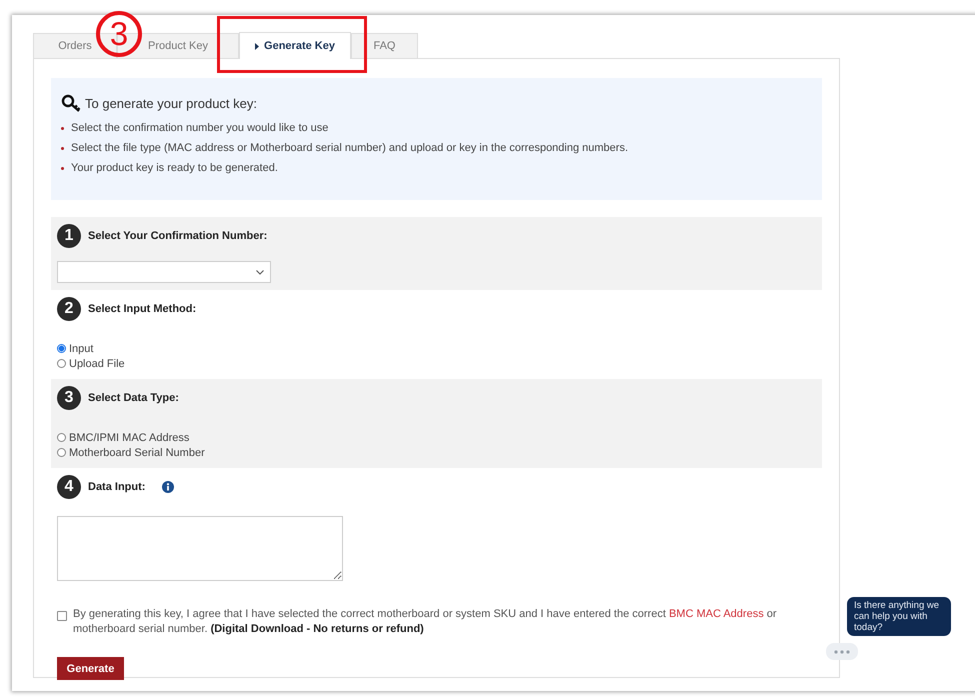 This screenshot has height=698, width=975. Describe the element at coordinates (171, 103) in the screenshot. I see `info-title: To generate your product key:` at that location.